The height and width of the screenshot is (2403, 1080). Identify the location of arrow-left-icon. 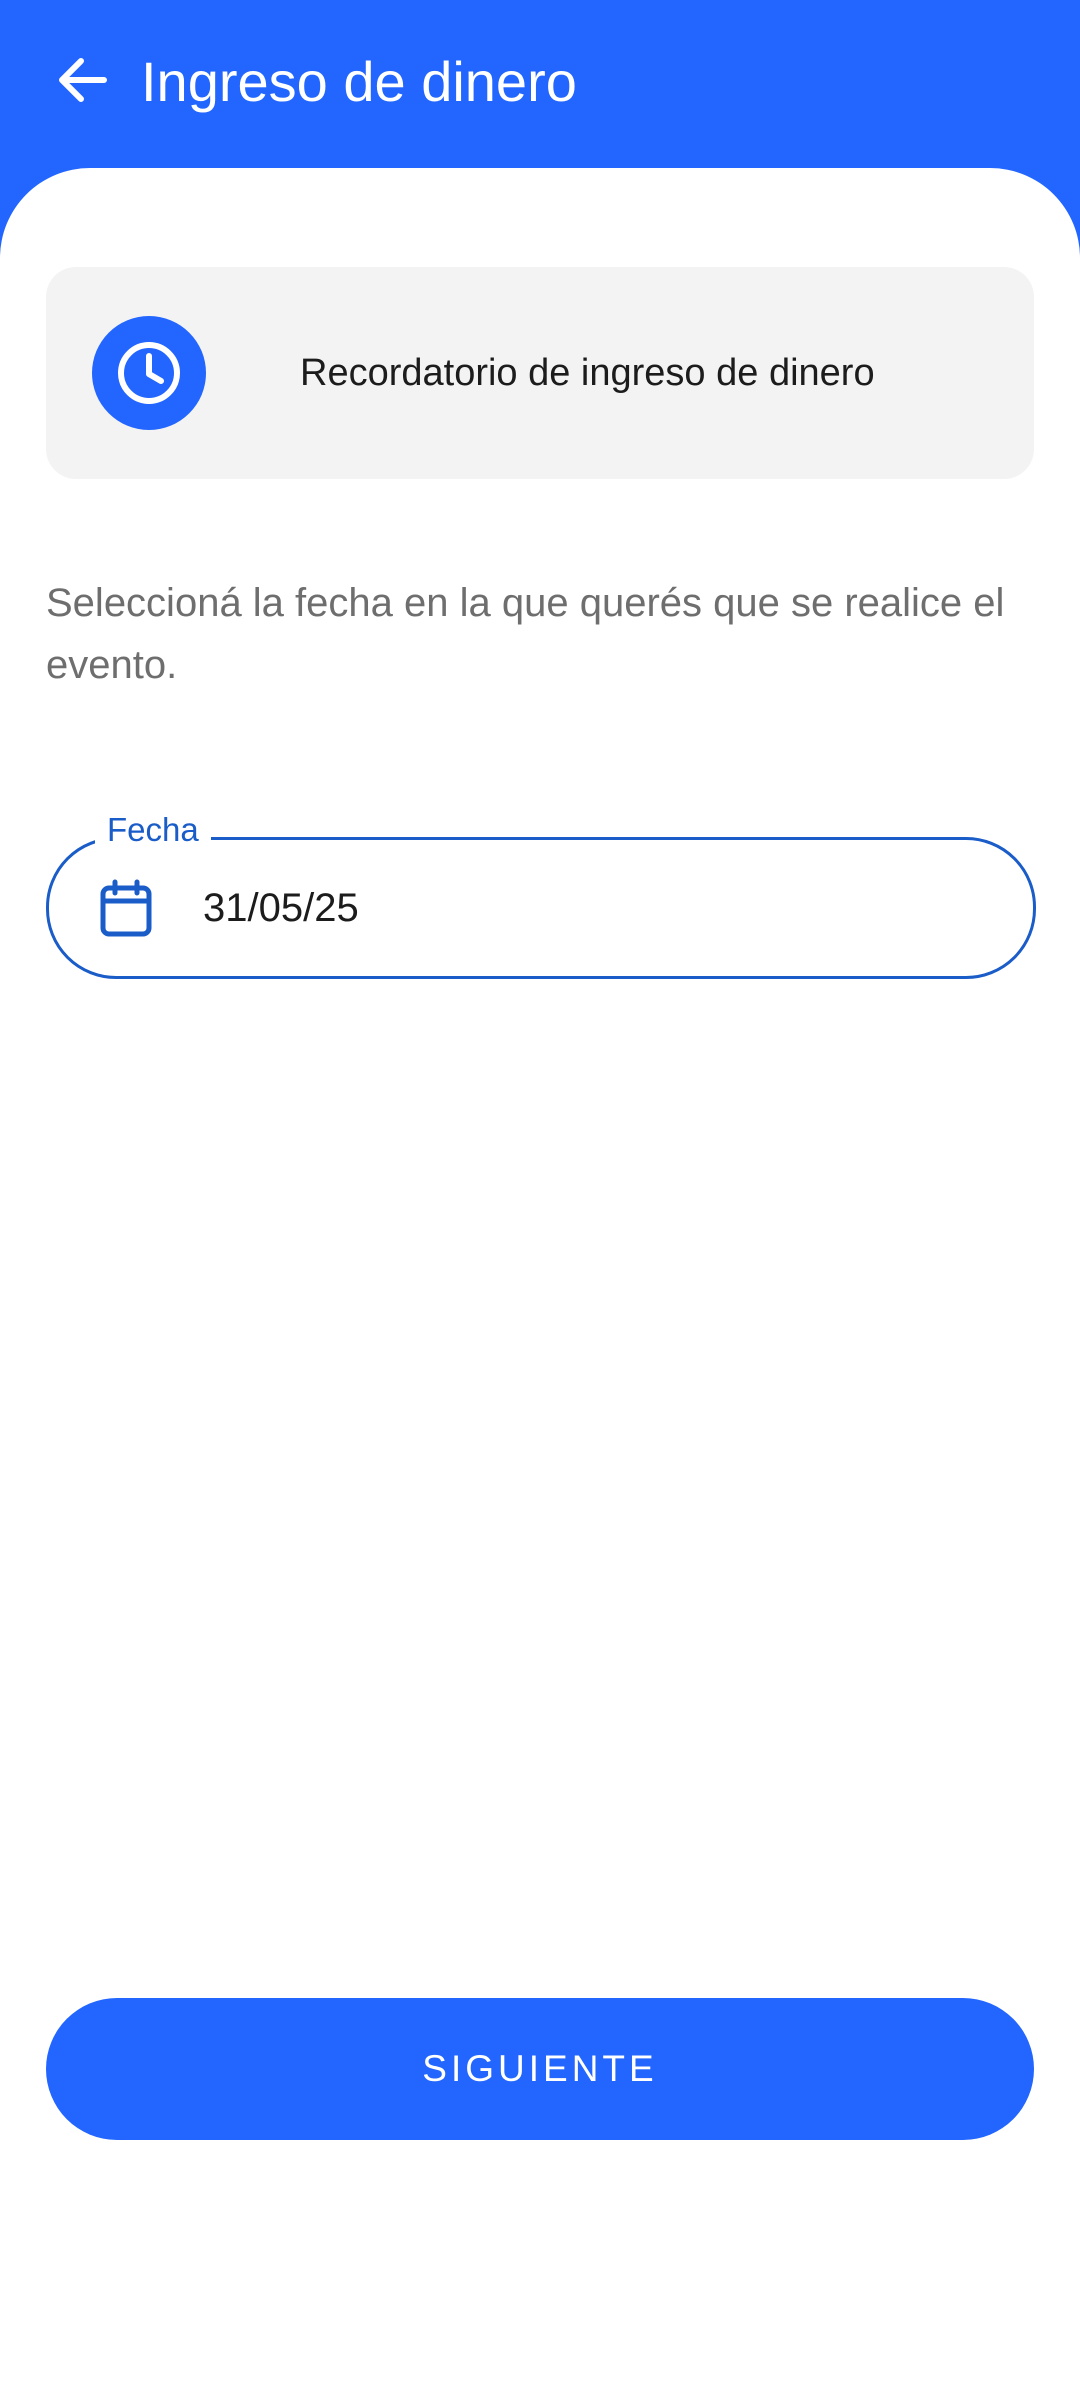
(82, 80).